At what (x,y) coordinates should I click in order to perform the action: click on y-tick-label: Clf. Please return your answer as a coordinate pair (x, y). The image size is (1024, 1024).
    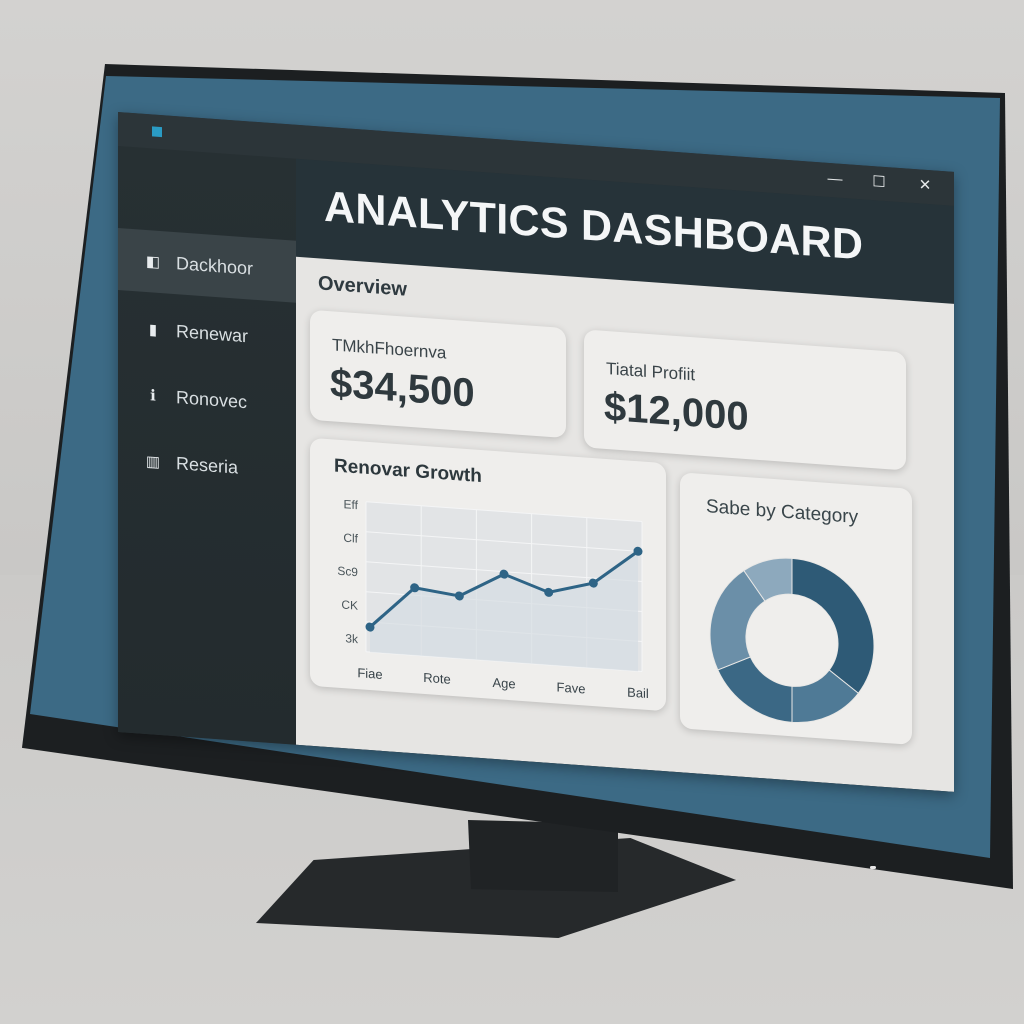
    Looking at the image, I should click on (350, 538).